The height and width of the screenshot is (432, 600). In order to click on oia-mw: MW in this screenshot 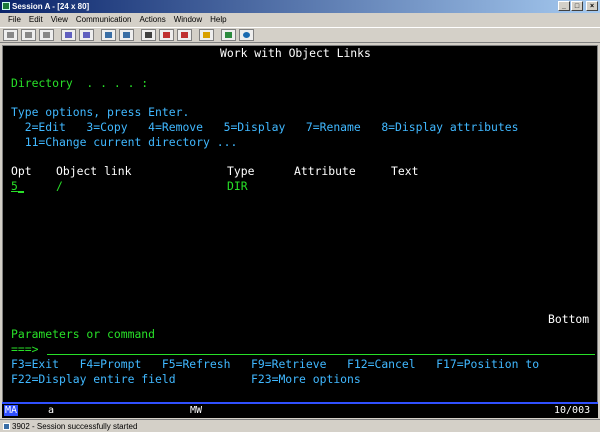, I will do `click(196, 410)`.